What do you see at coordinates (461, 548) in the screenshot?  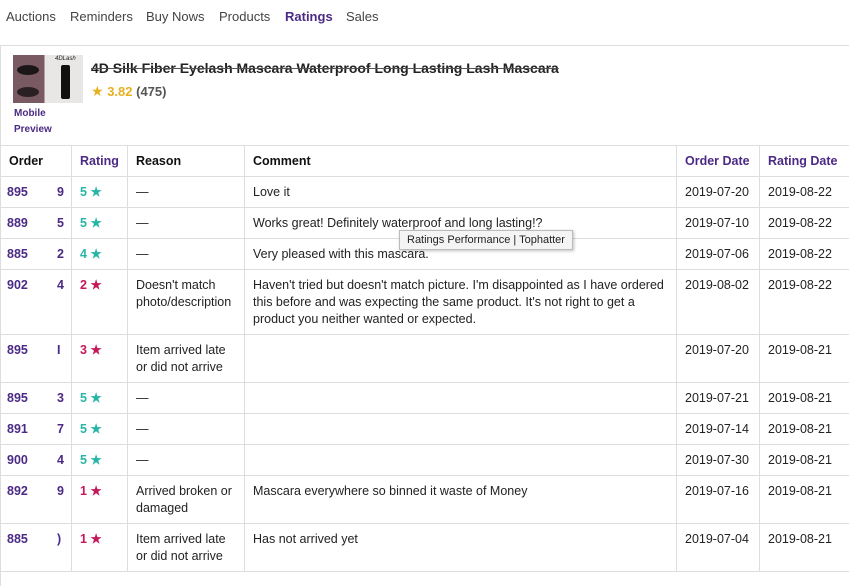 I see `comment-cell: Has not arrived yet` at bounding box center [461, 548].